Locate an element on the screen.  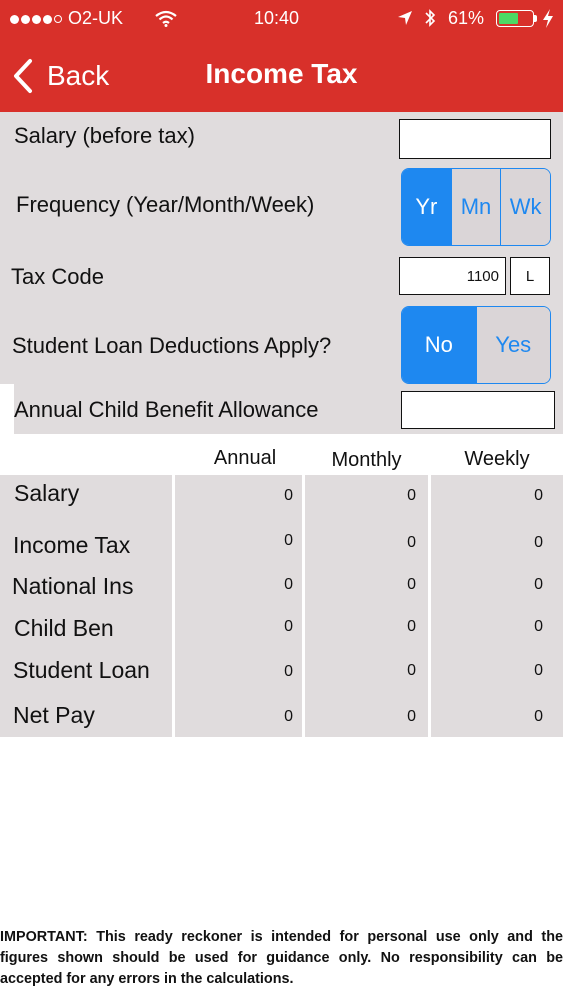
net-pay-weekly: 0 is located at coordinates (538, 716).